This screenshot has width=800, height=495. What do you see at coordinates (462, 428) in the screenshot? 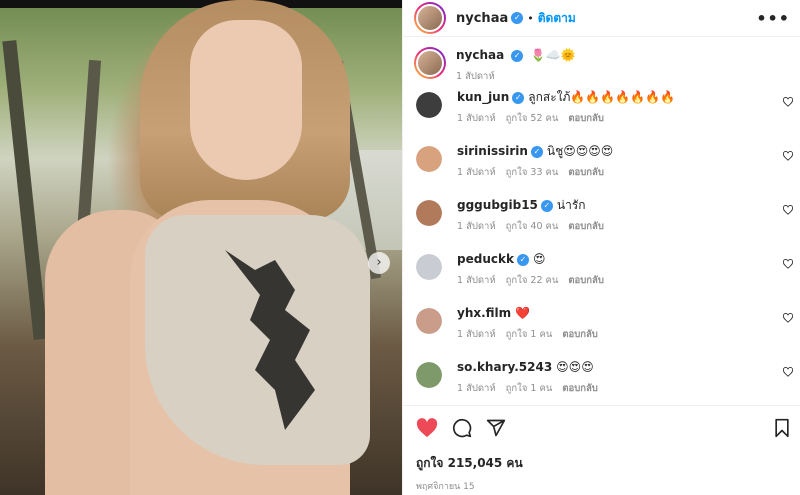
I see `comment-icon` at bounding box center [462, 428].